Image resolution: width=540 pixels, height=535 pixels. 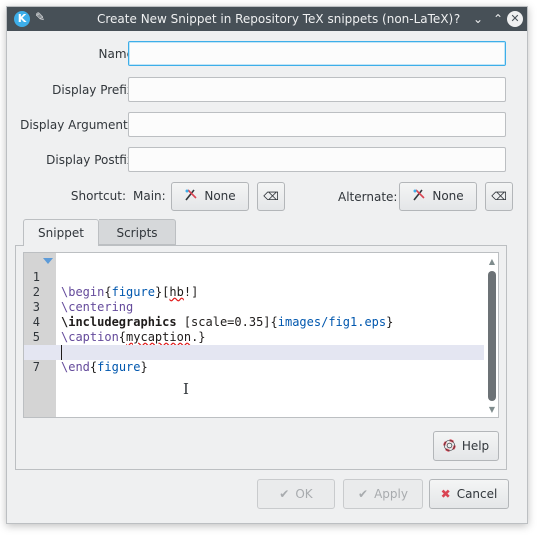 What do you see at coordinates (186, 389) in the screenshot?
I see `ibeam-cursor-icon: I` at bounding box center [186, 389].